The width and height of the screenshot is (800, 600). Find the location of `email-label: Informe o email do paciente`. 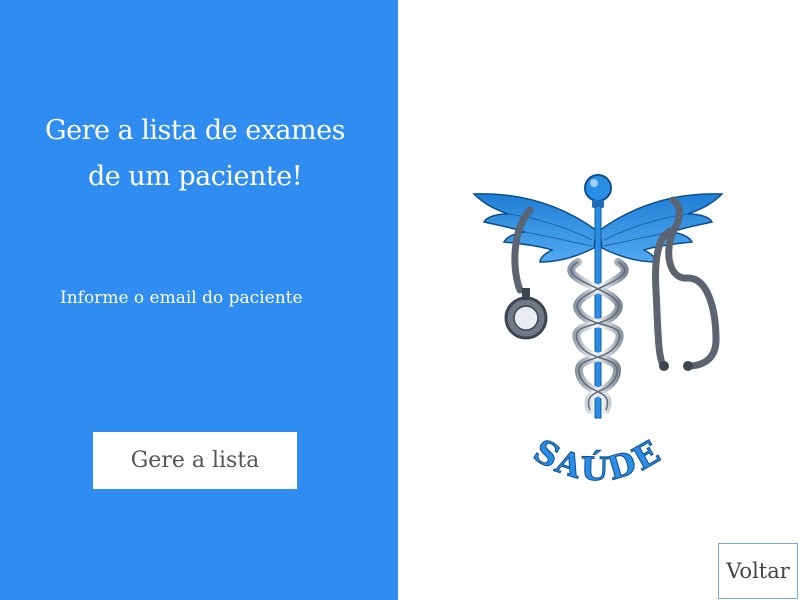

email-label: Informe o email do paciente is located at coordinates (181, 298).